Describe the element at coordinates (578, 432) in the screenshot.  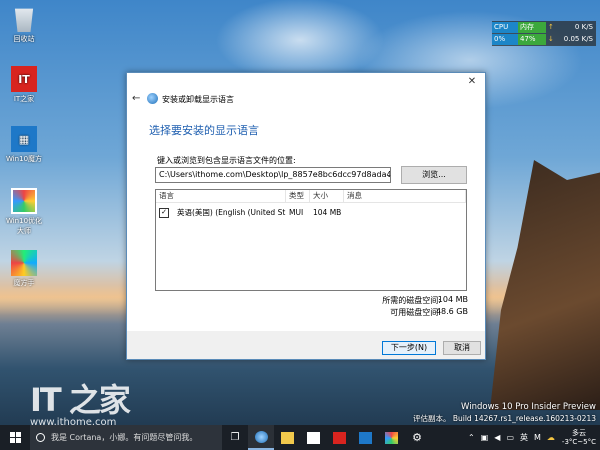
I see `weather-text: 多云` at that location.